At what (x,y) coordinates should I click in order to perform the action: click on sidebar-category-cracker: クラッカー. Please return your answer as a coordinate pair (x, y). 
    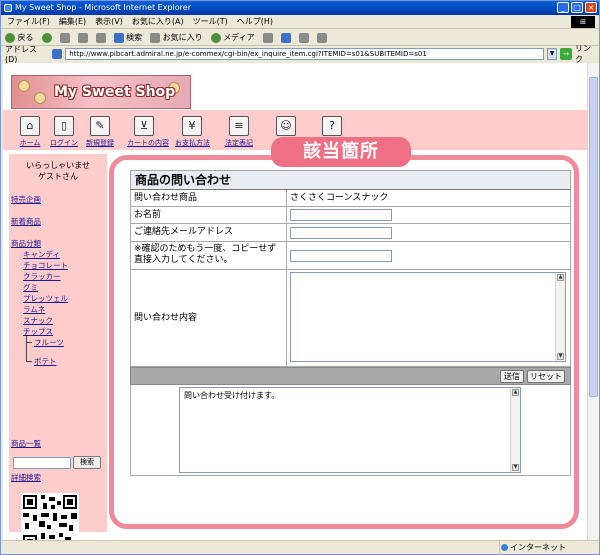
    Looking at the image, I should click on (42, 276).